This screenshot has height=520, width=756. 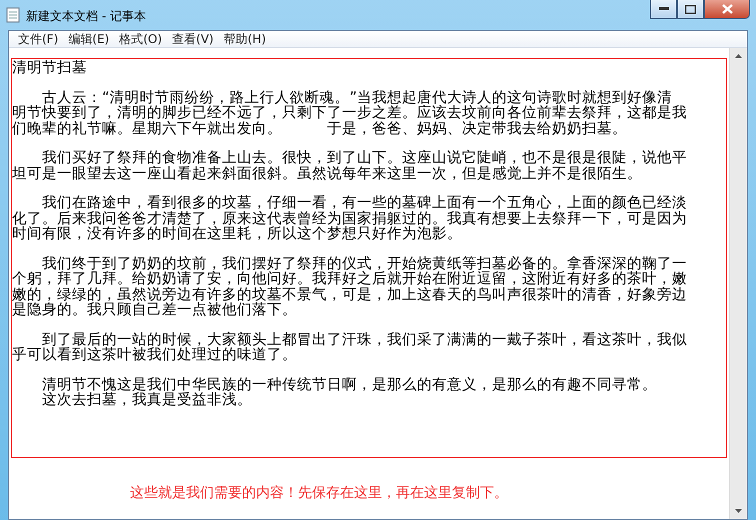 I want to click on text-line: 我们在路途中，看到很多的坟墓，仔细一看，有一些的墓碑上面有一个五角心，上面的颜色已经淡, so click(x=364, y=203).